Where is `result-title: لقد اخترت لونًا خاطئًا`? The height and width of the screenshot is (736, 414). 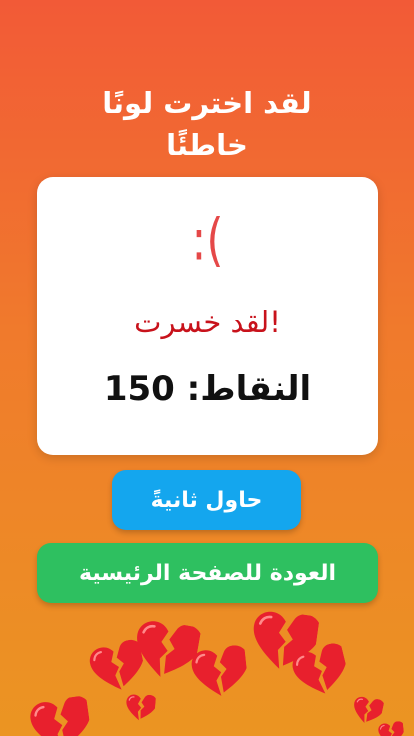
result-title: لقد اخترت لونًا خاطئًا is located at coordinates (207, 124).